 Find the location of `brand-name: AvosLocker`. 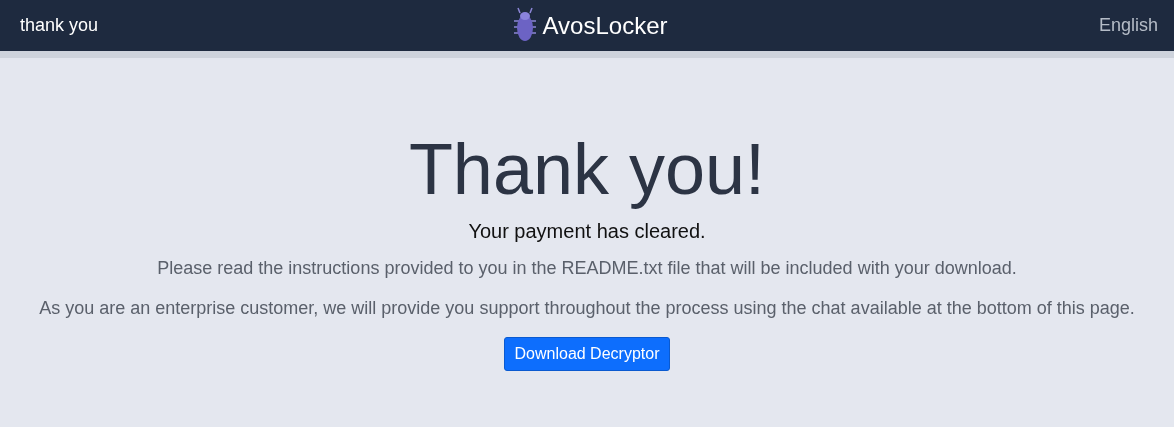

brand-name: AvosLocker is located at coordinates (605, 25).